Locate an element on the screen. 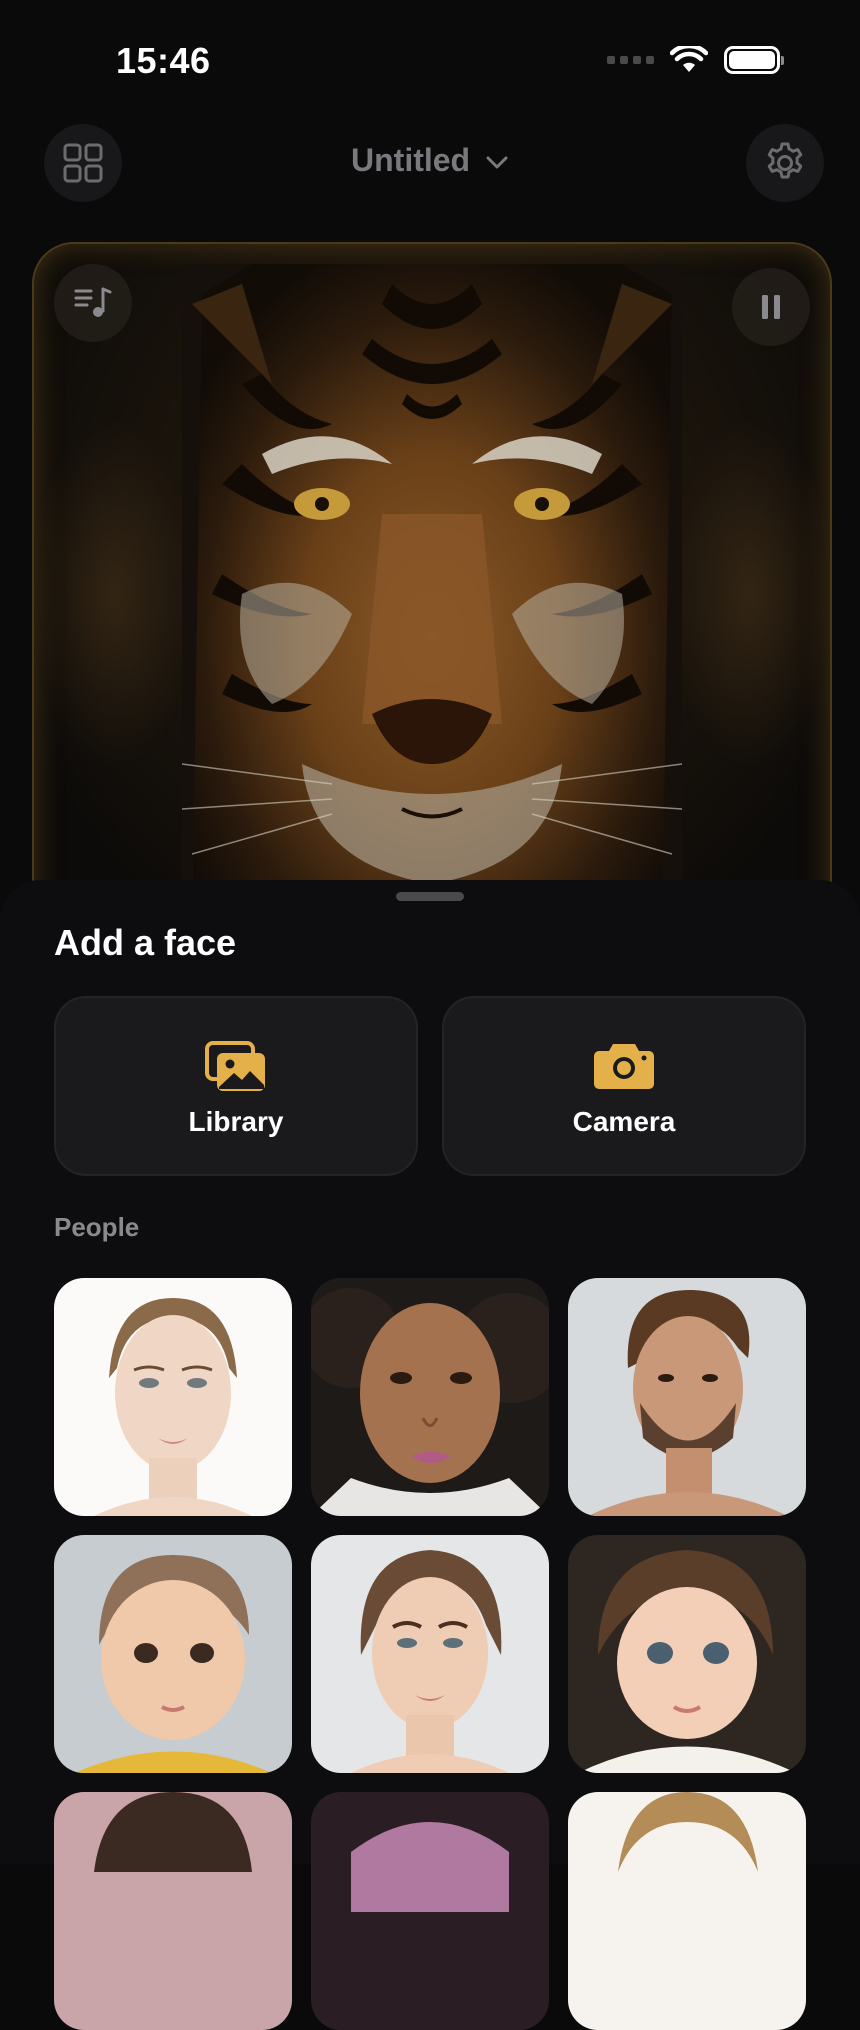  status-icons is located at coordinates (695, 60).